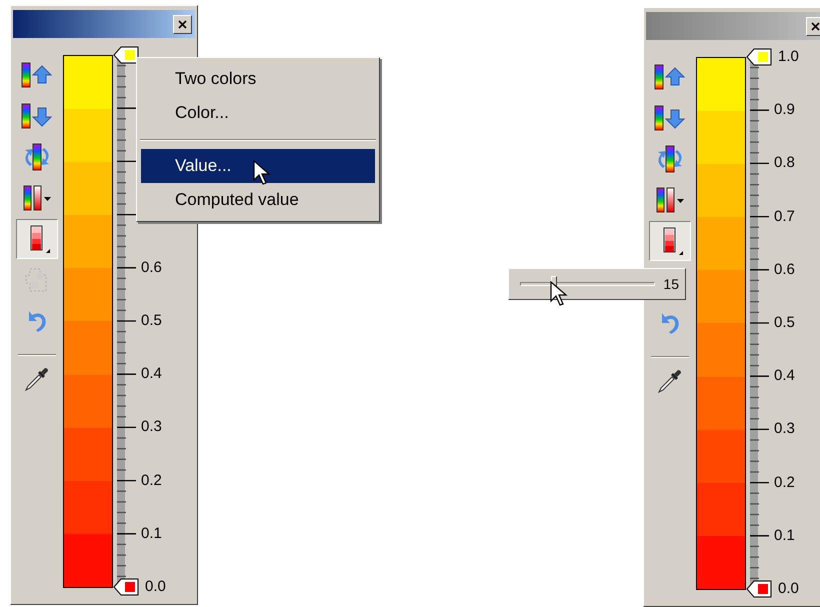  I want to click on menu-item: Two colors, so click(258, 79).